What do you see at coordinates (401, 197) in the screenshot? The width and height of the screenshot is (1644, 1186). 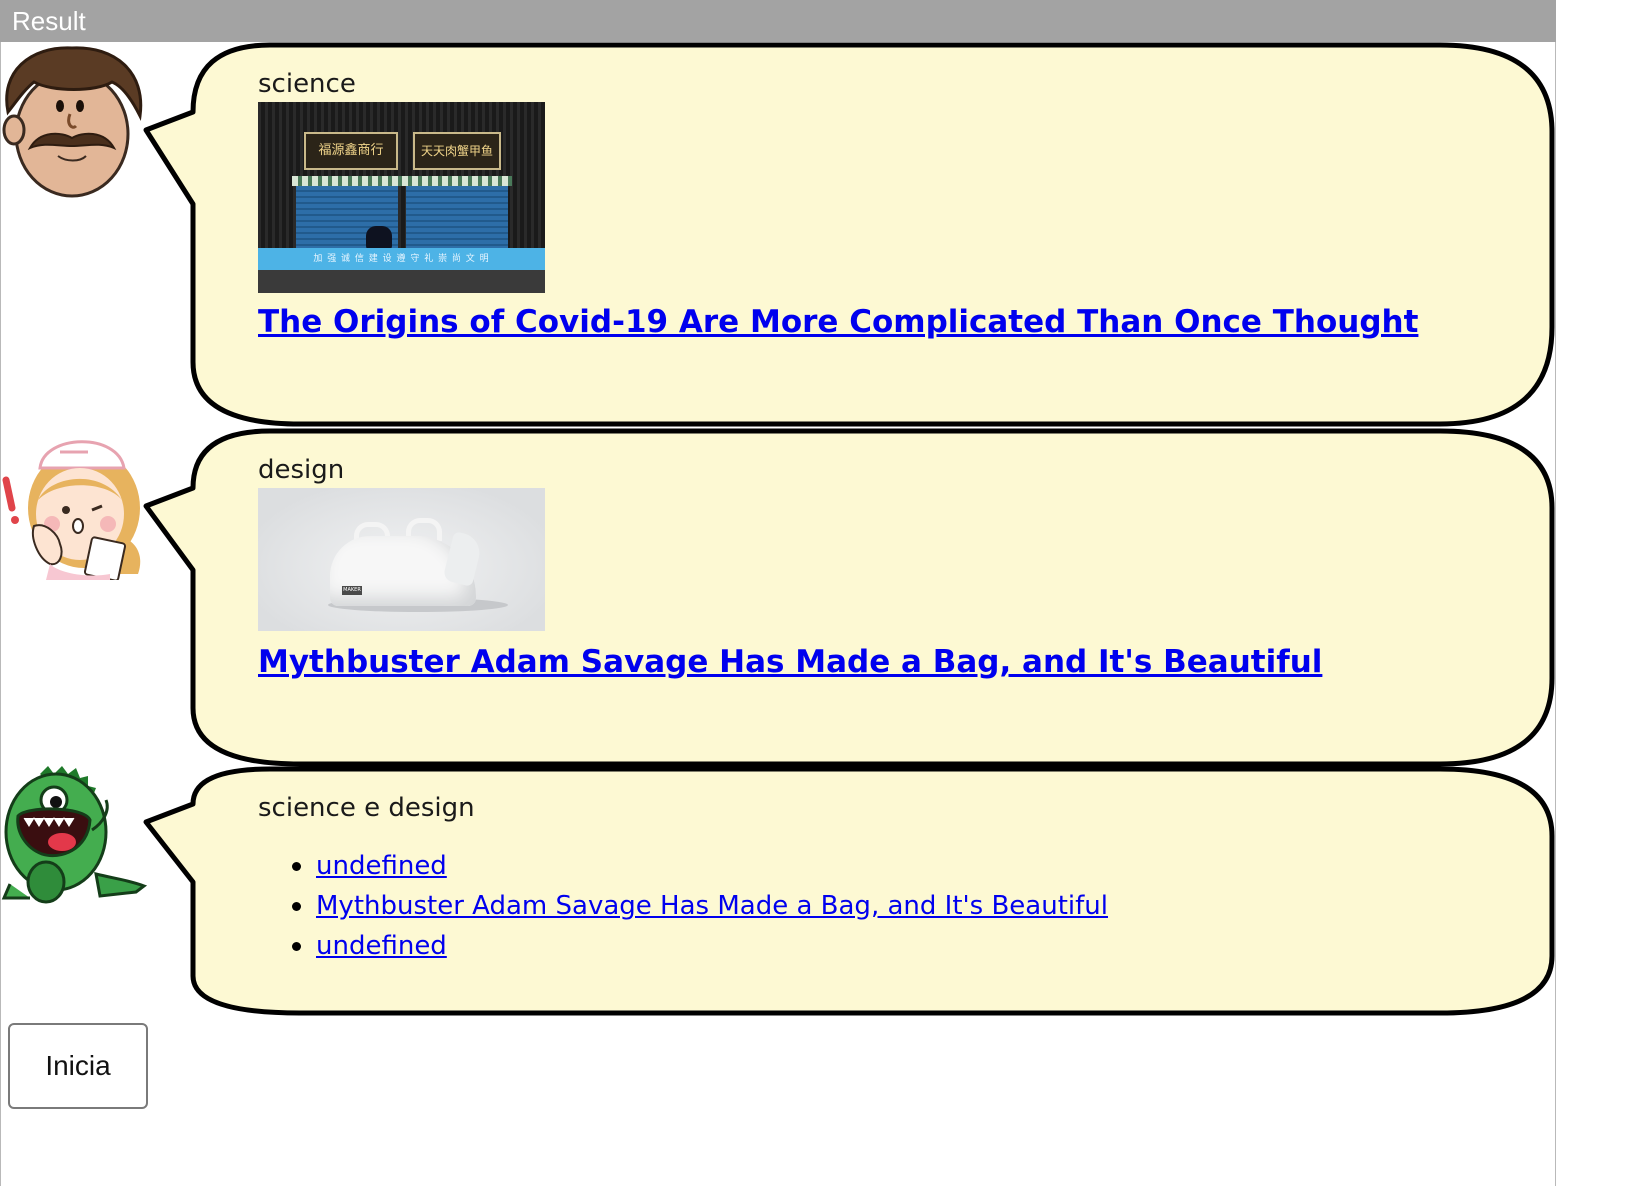 I see `article-image: 福源鑫商行 天天肉蟹甲鱼 加 强 诚 信 建 设 遵 守 礼 崇 尚 文 明` at bounding box center [401, 197].